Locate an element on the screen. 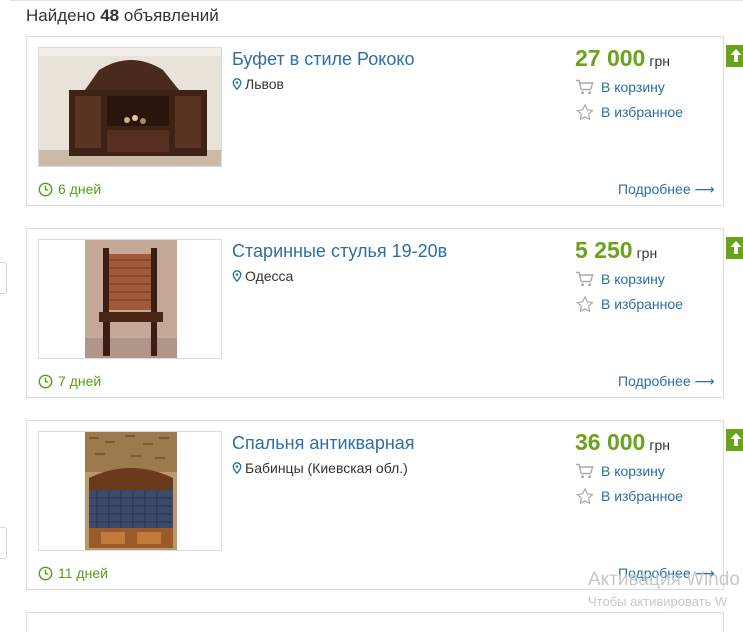 The image size is (743, 632). price-amount: 5 250 is located at coordinates (604, 250).